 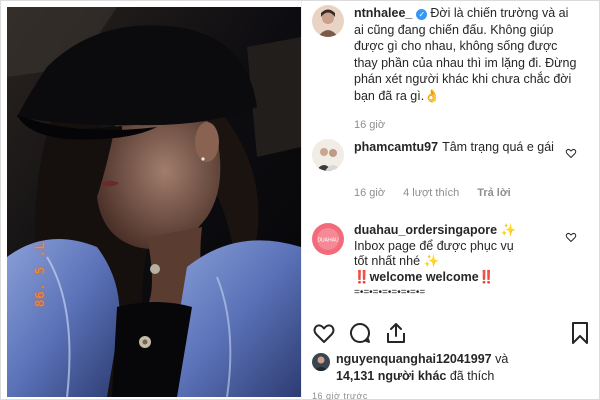 I want to click on comment-meta: 16 giờ 4 lượt thích Trả lời, so click(x=432, y=193).